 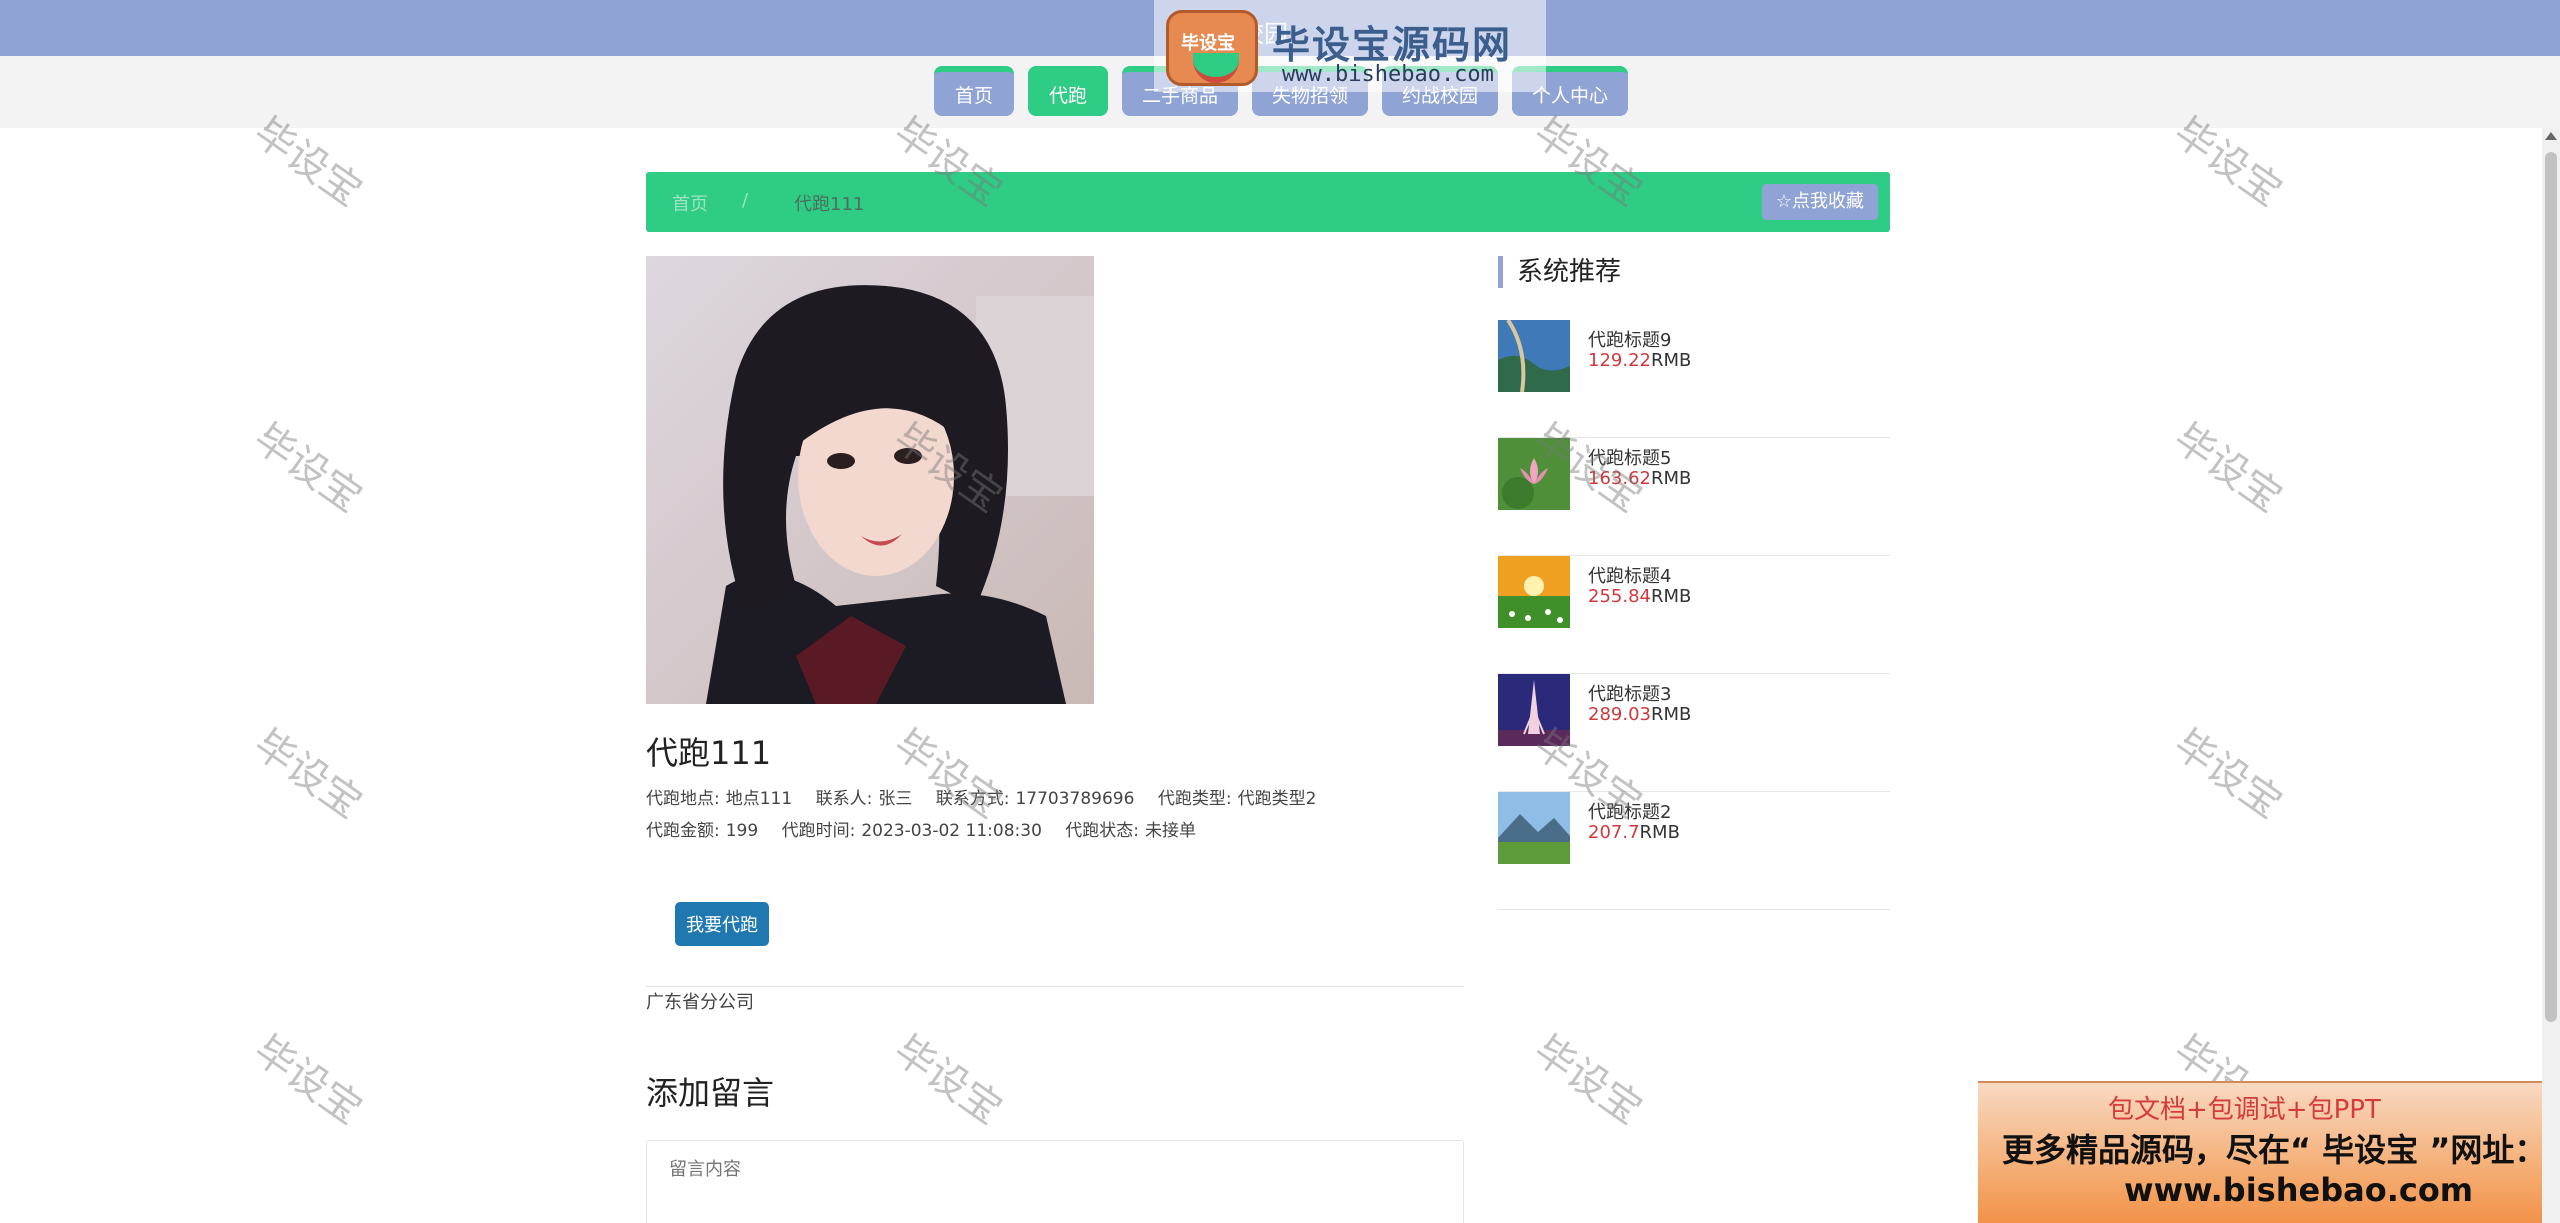 I want to click on recommend-price: 129.22RMB, so click(x=1639, y=360).